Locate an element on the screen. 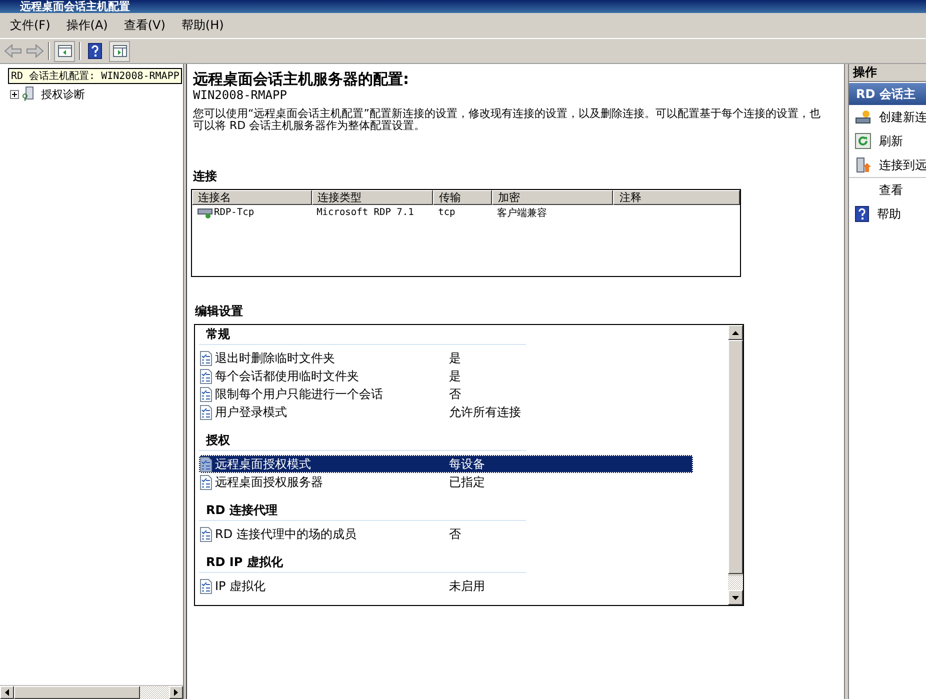 This screenshot has height=699, width=926. column-header: 连接名 is located at coordinates (252, 197).